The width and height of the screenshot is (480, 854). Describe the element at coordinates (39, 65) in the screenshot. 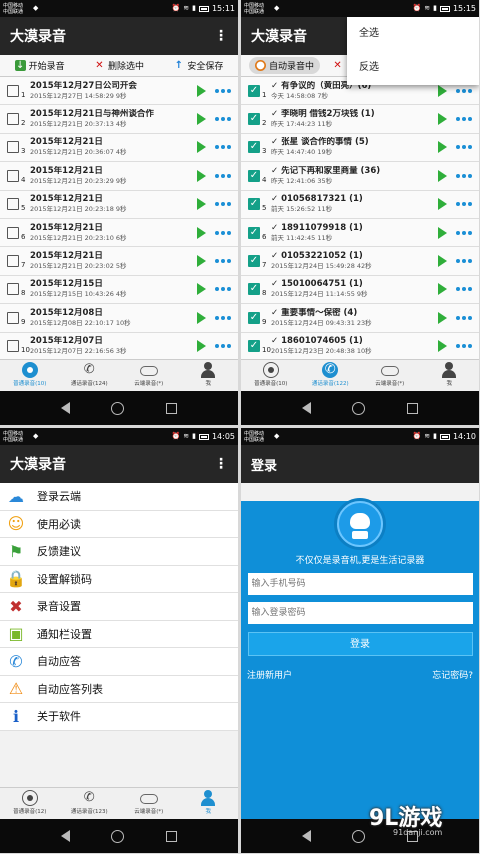

I see `start-recording-button: ↓ 开始录音` at that location.